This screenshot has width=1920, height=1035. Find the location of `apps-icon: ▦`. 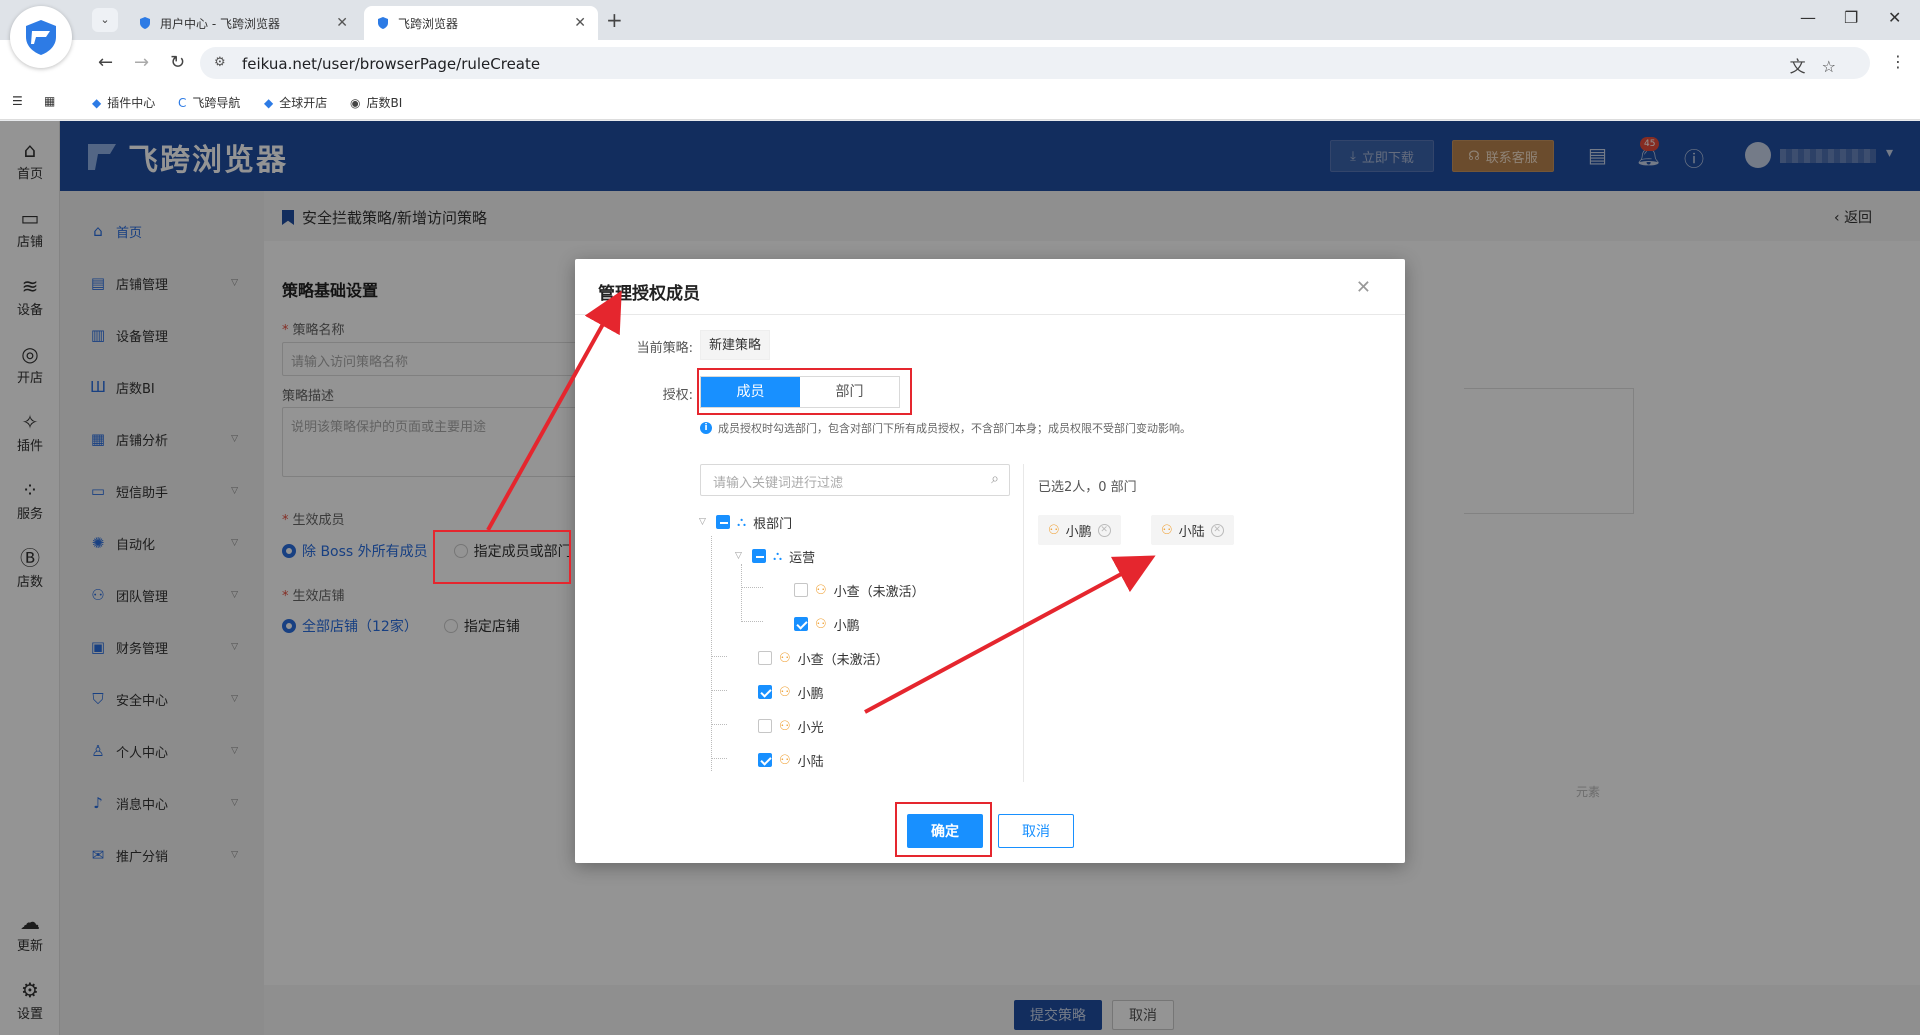

apps-icon: ▦ is located at coordinates (49, 101).